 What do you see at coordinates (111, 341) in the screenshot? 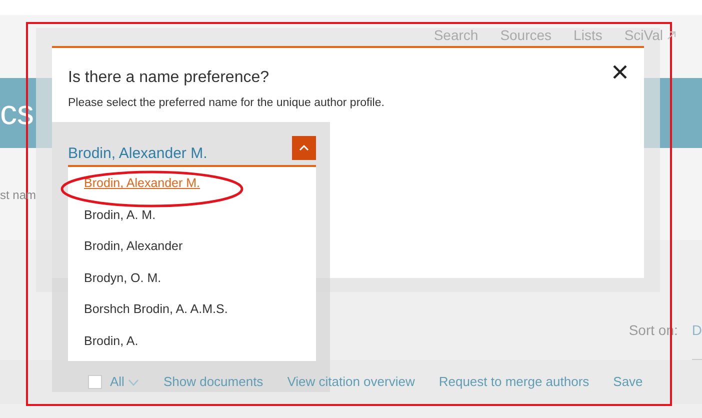
I see `name-option: Brodin, A.` at bounding box center [111, 341].